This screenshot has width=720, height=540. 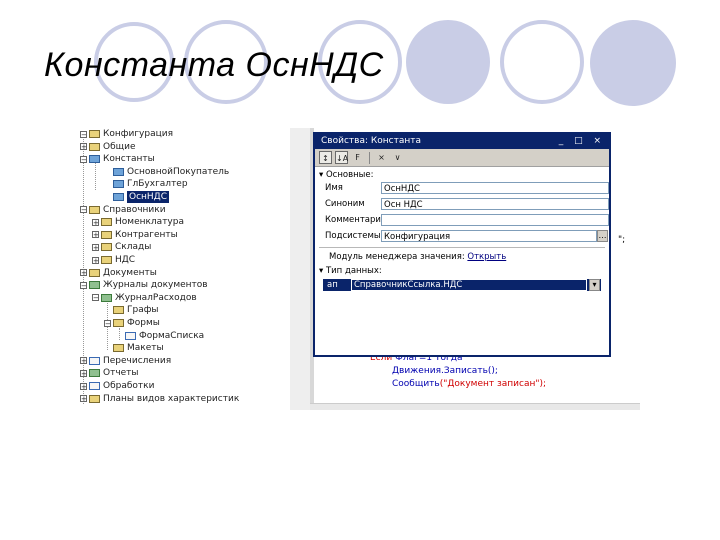 I want to click on section-datatype: ▾ Тип данных:, so click(x=350, y=271).